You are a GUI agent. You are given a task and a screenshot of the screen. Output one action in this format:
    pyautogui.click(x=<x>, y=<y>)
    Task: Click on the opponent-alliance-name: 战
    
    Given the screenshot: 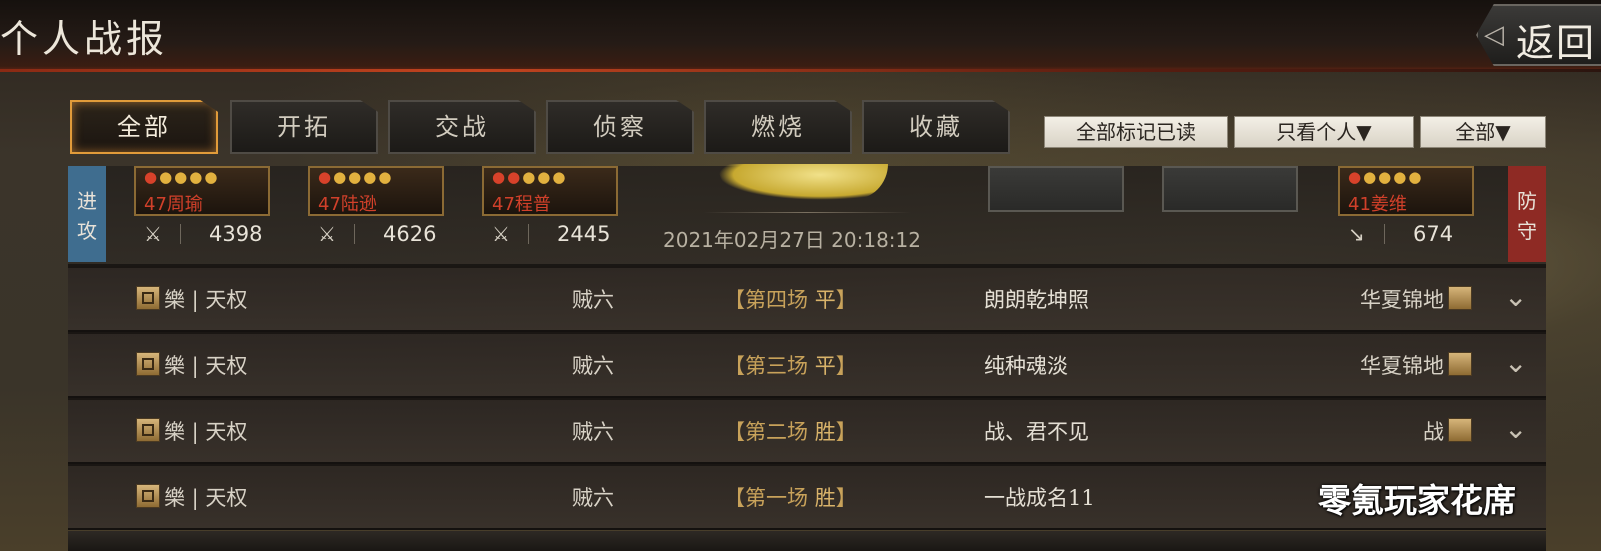 What is the action you would take?
    pyautogui.click(x=1433, y=432)
    